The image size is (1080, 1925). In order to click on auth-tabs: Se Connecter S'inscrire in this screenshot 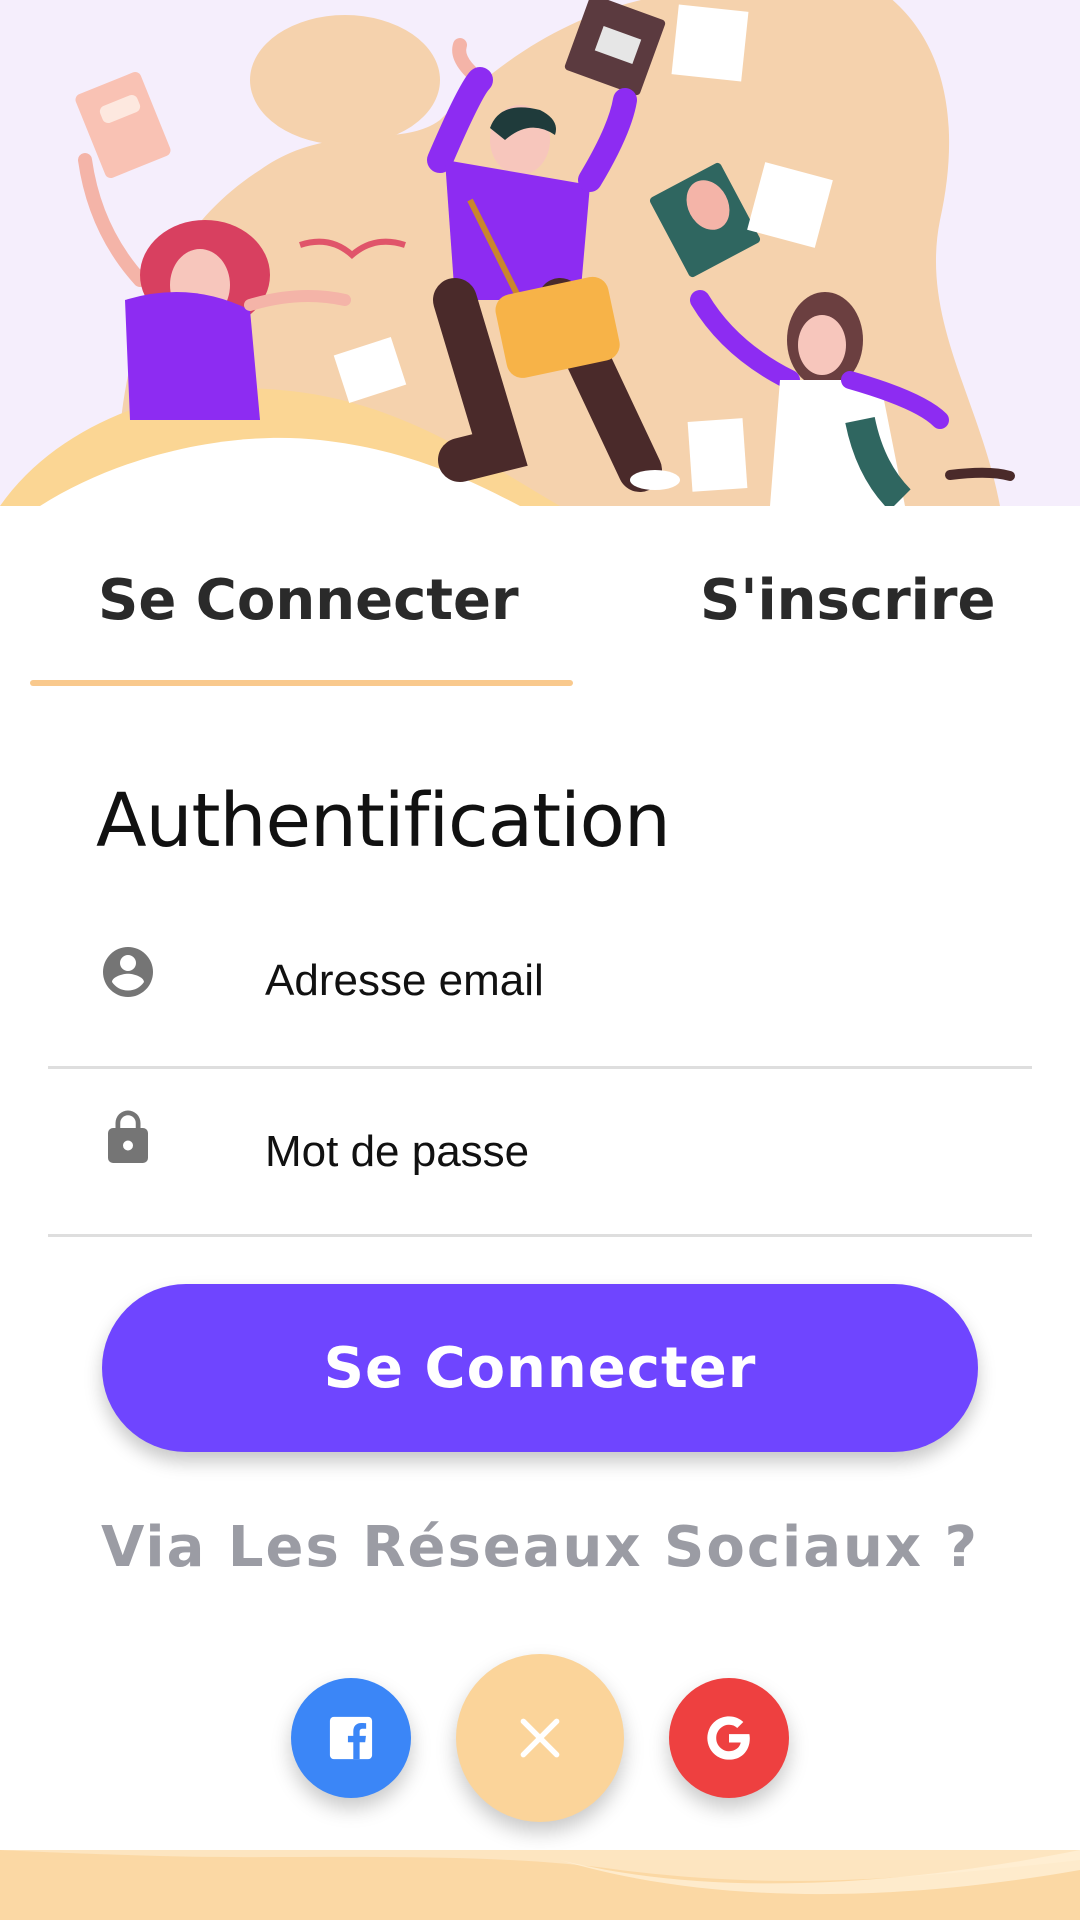, I will do `click(540, 597)`.